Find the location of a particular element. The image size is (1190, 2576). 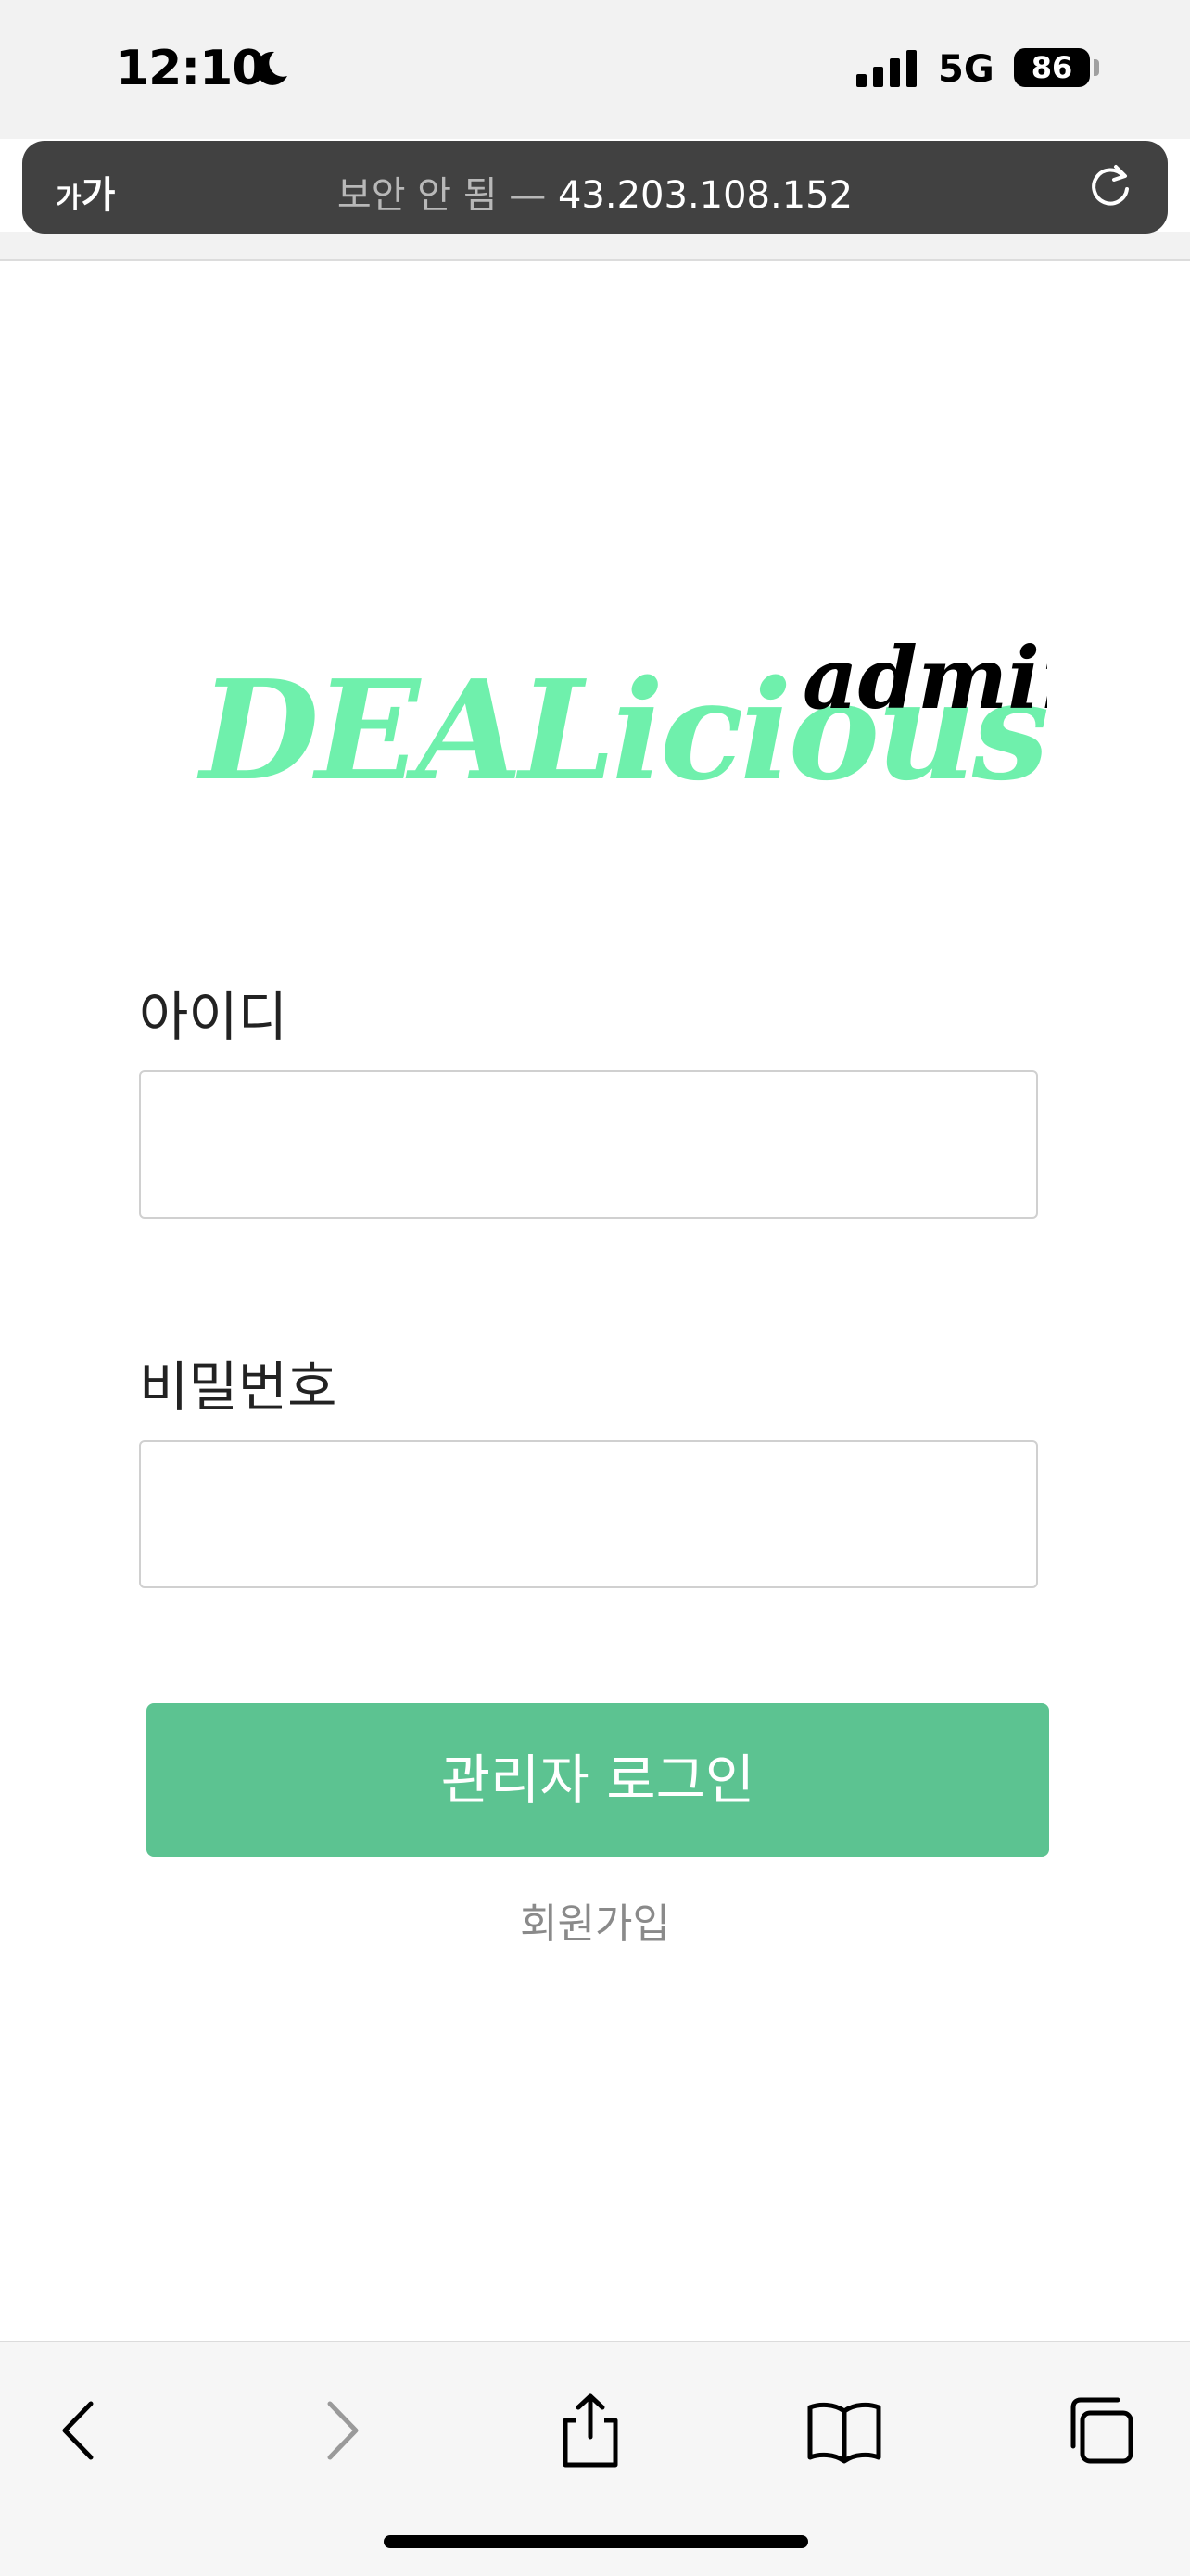

url-address: 보안 안 됨 — 43.203.108.152 is located at coordinates (595, 192).